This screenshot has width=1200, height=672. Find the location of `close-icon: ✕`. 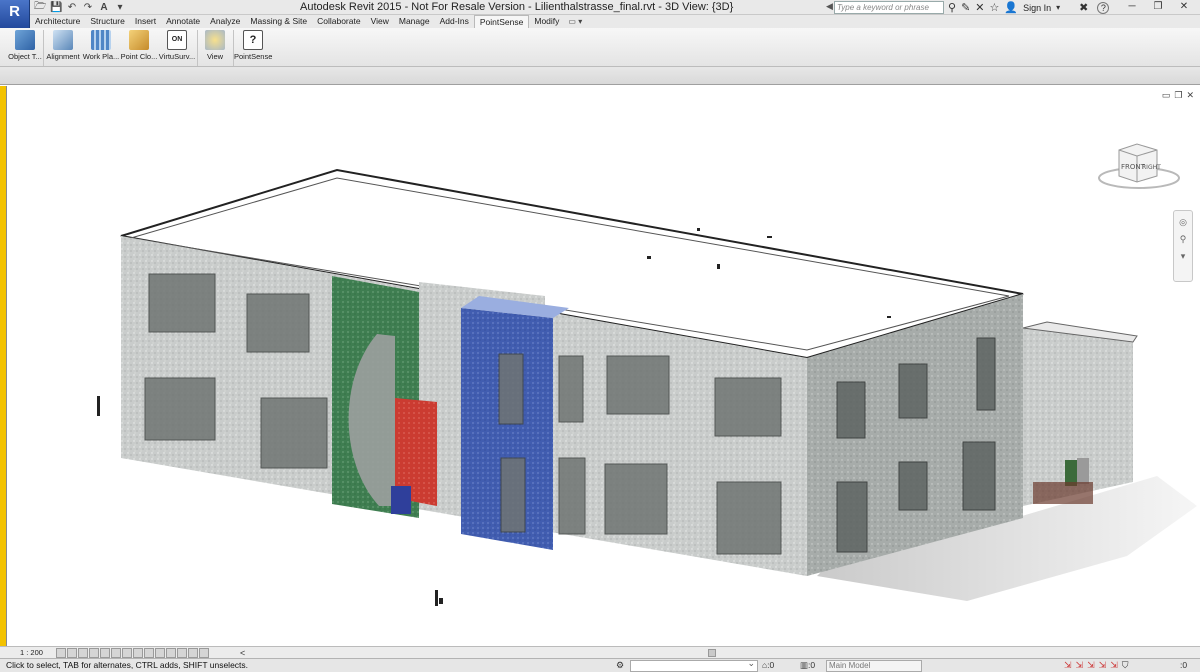

close-icon: ✕ is located at coordinates (1184, 7).